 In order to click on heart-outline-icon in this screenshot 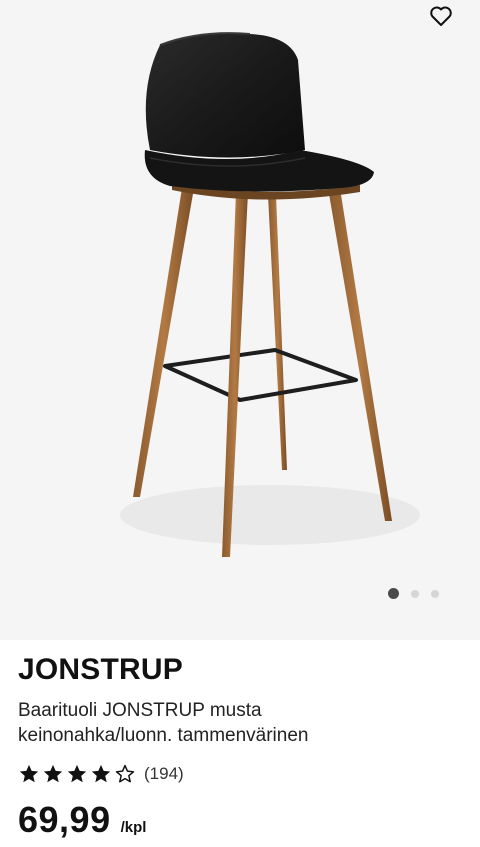, I will do `click(441, 16)`.